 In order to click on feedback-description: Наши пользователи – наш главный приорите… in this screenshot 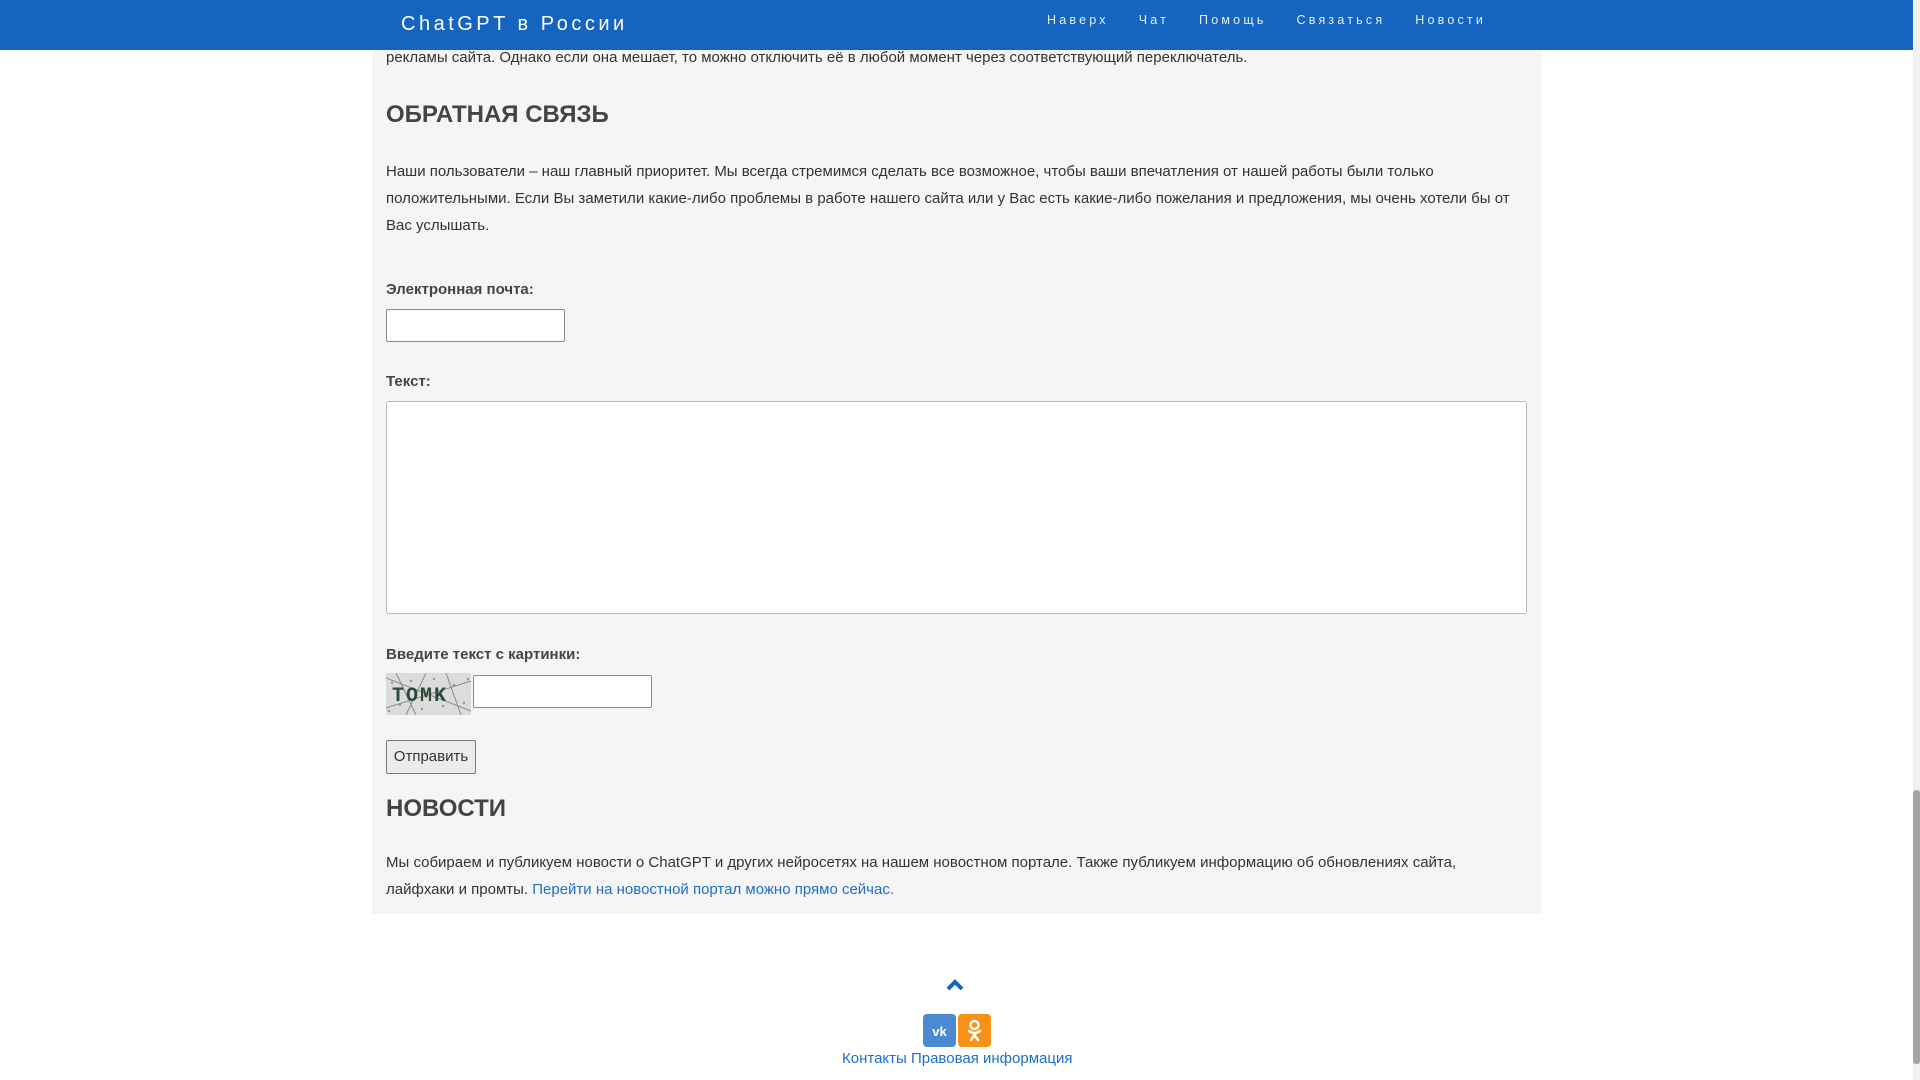, I will do `click(948, 198)`.